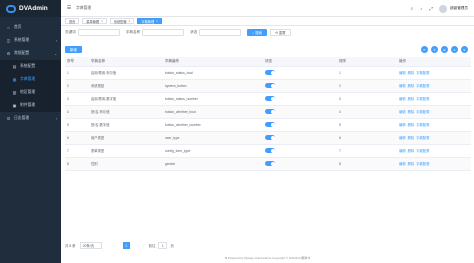  I want to click on col-header: 字典编号, so click(213, 62).